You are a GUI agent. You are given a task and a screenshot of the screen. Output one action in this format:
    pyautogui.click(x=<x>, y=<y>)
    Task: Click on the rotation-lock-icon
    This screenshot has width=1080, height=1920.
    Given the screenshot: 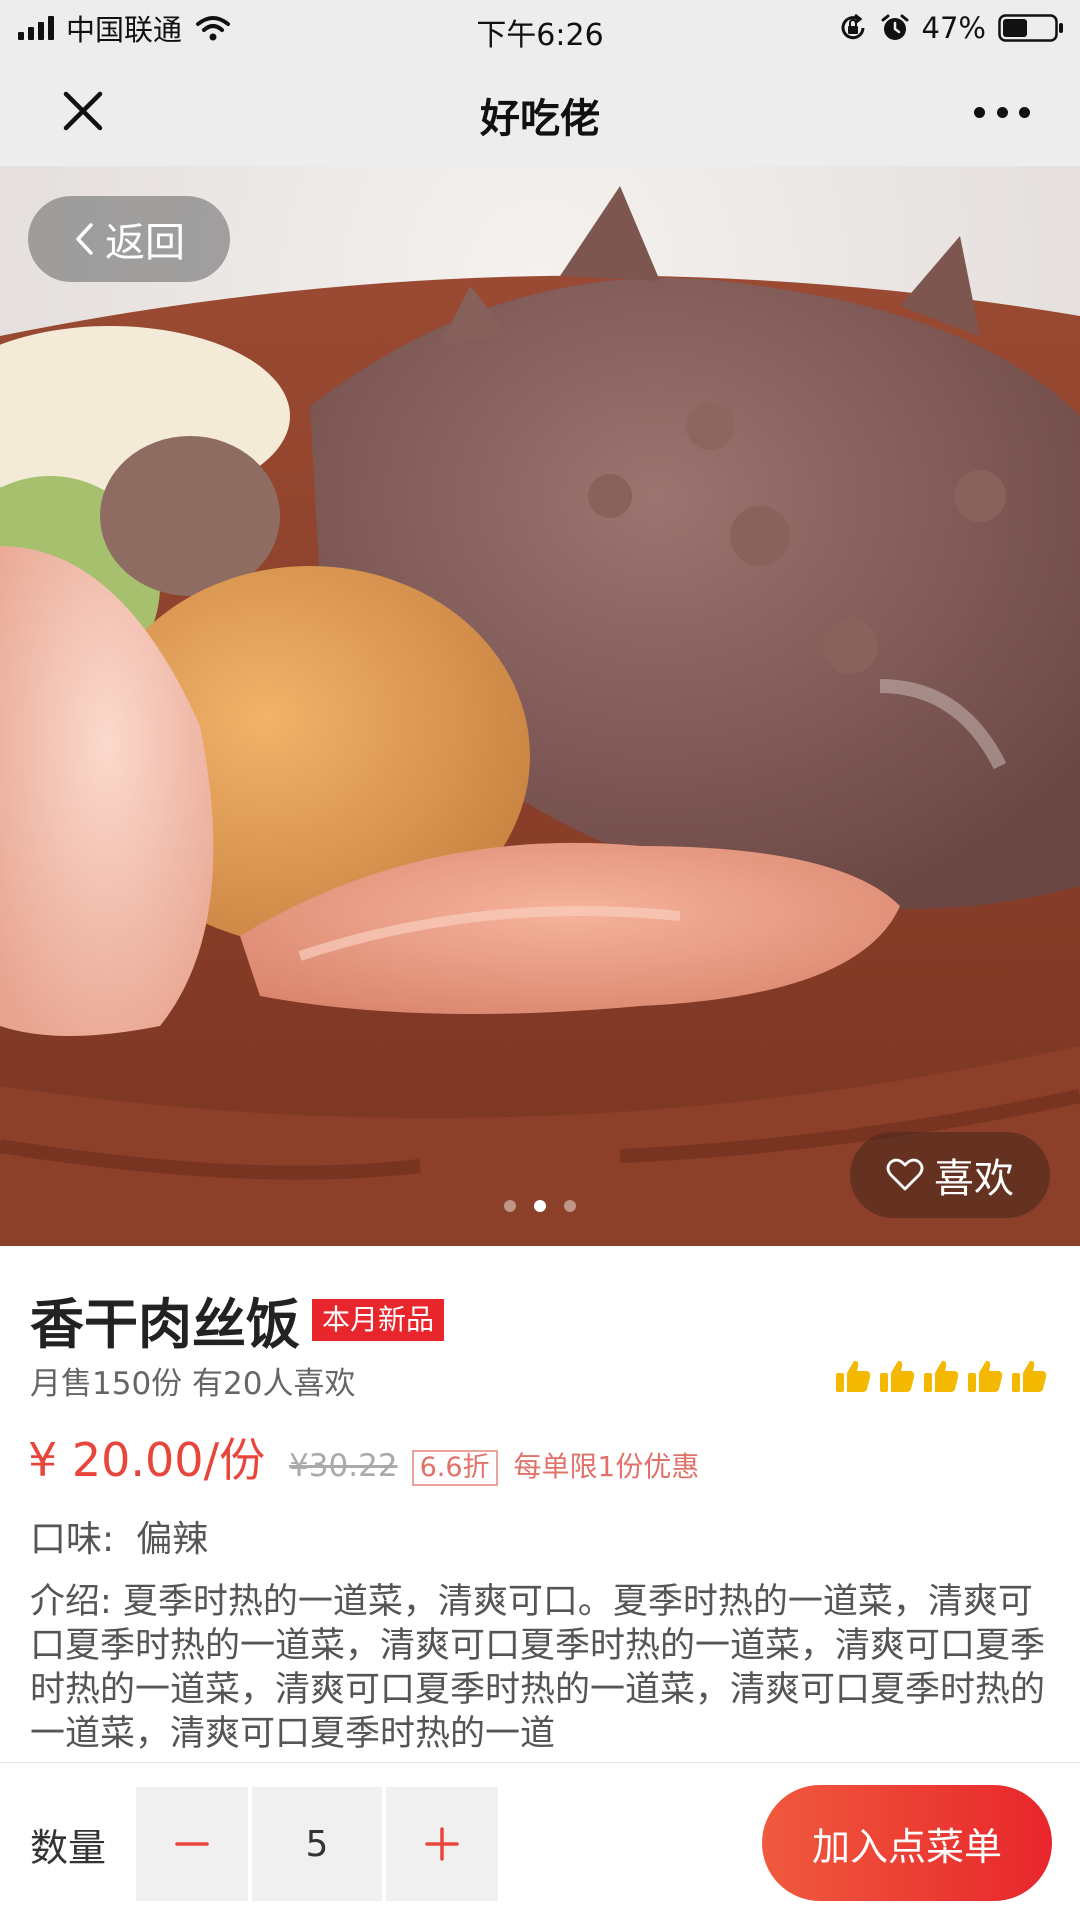 What is the action you would take?
    pyautogui.click(x=853, y=26)
    